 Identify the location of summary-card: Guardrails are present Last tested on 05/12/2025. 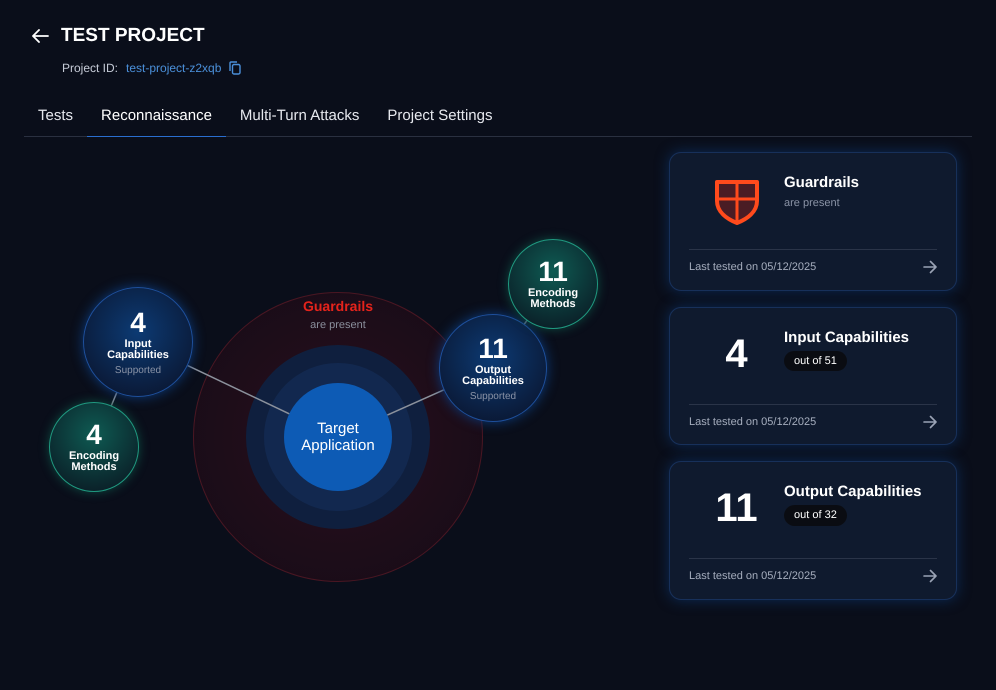
(813, 221).